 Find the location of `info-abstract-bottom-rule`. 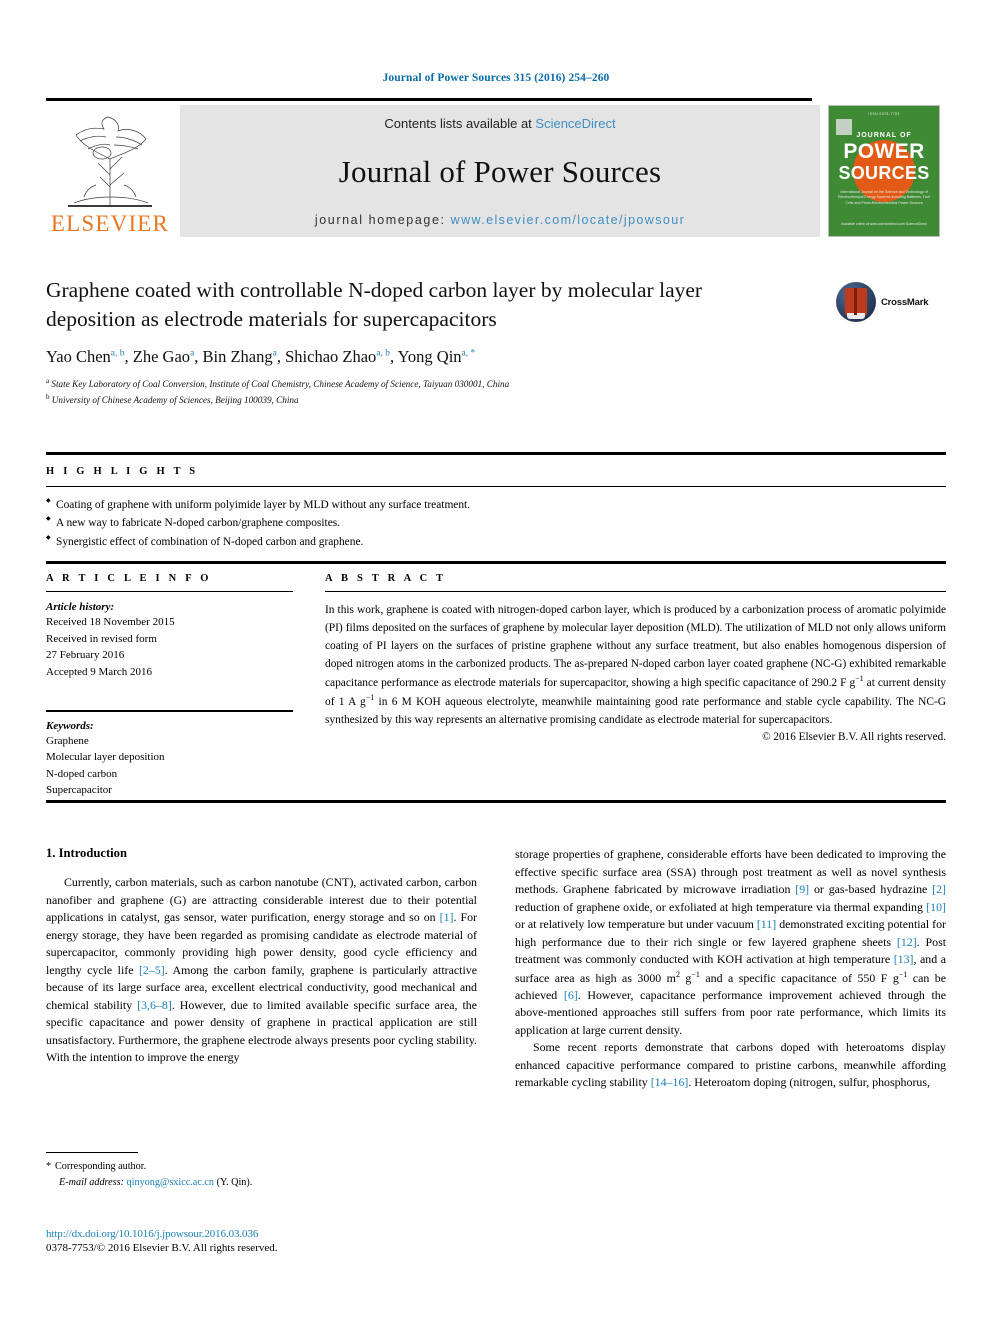

info-abstract-bottom-rule is located at coordinates (496, 801).